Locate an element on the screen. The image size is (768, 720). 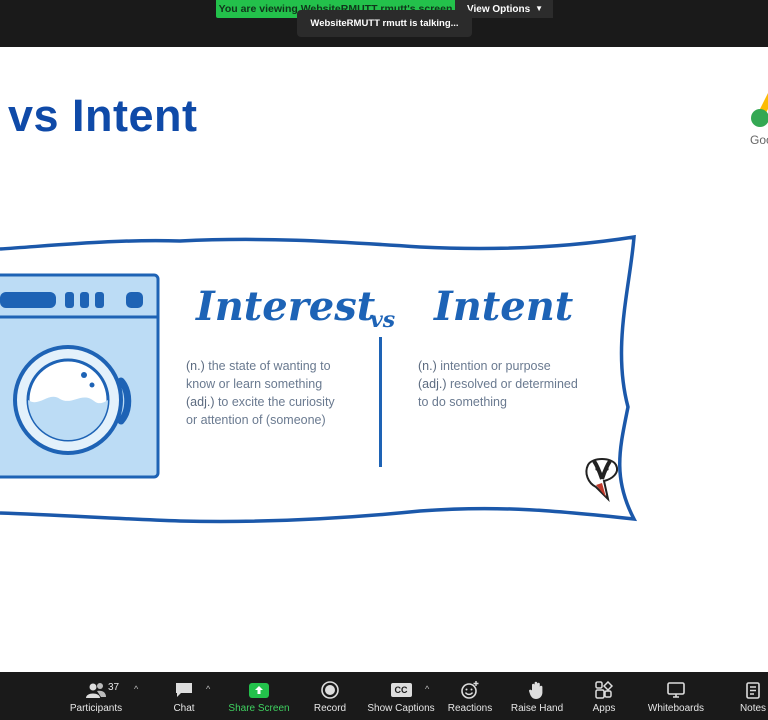
intent-def-line2: (adj.) resolved or determined is located at coordinates (498, 384).